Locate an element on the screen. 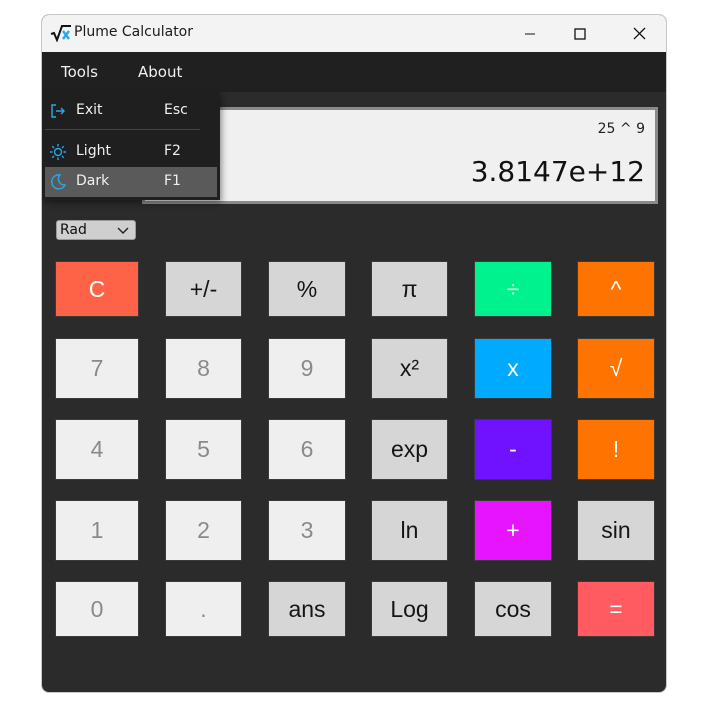  digit-9-button: 9 is located at coordinates (307, 368).